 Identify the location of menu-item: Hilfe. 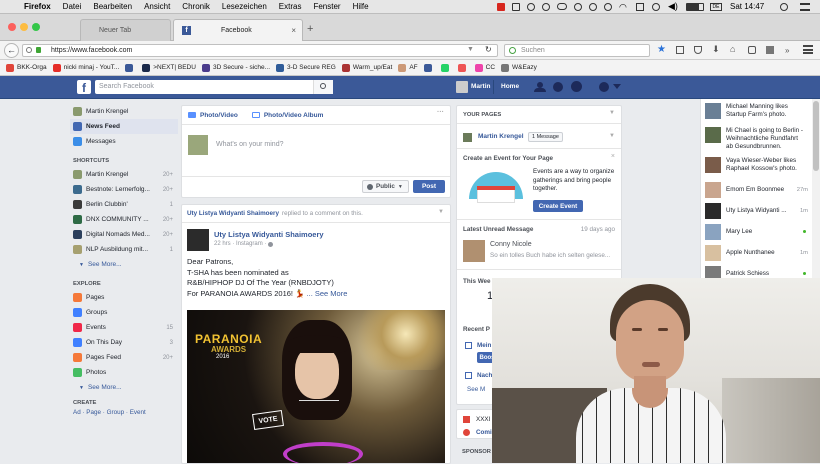
(361, 6).